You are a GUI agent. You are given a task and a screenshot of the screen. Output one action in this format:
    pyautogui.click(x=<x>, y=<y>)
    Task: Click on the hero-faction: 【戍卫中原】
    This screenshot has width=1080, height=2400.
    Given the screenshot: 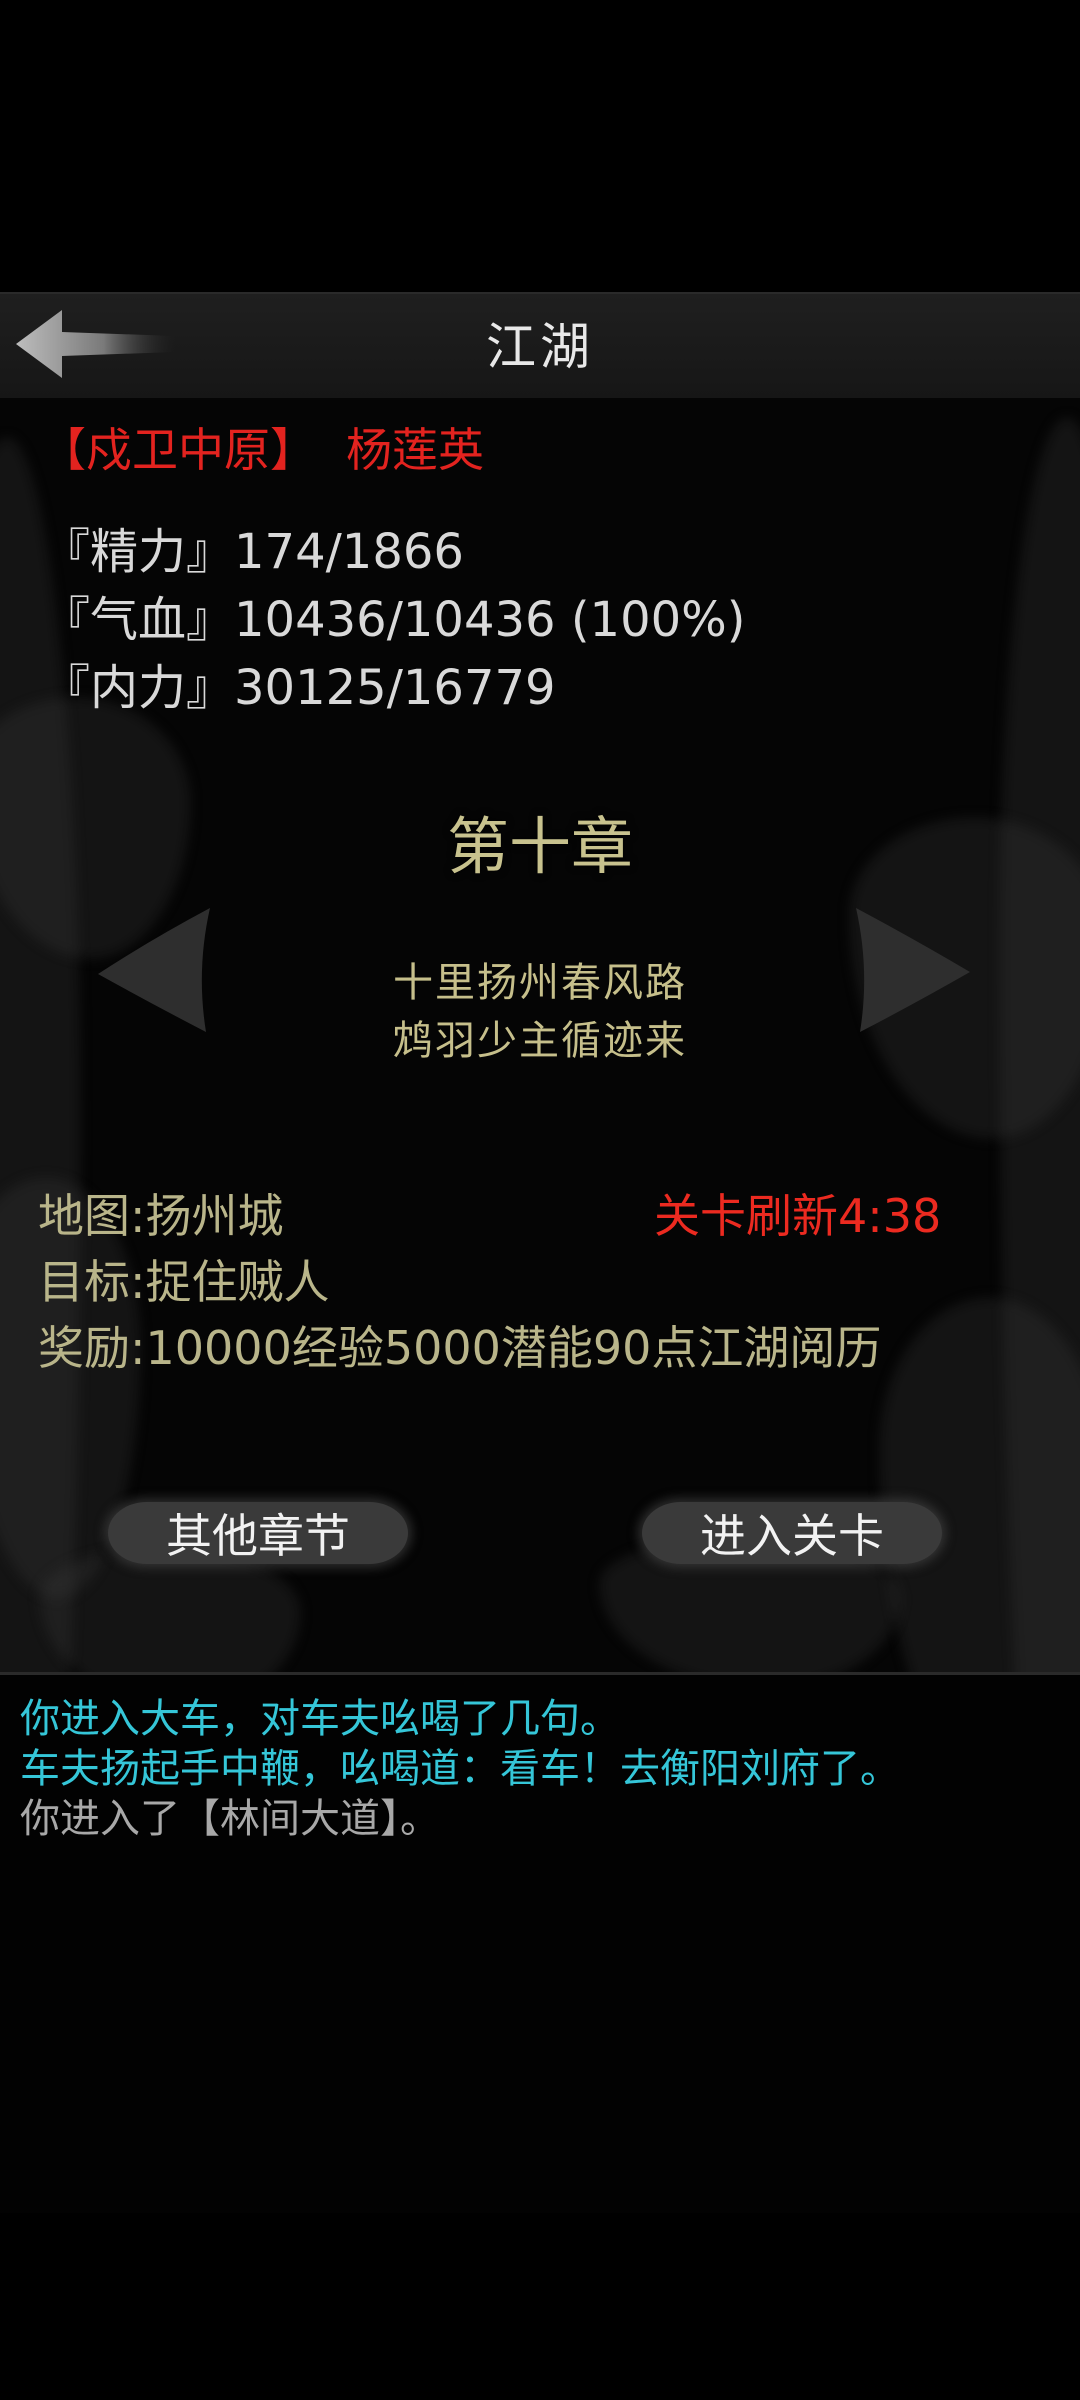 What is the action you would take?
    pyautogui.click(x=178, y=450)
    